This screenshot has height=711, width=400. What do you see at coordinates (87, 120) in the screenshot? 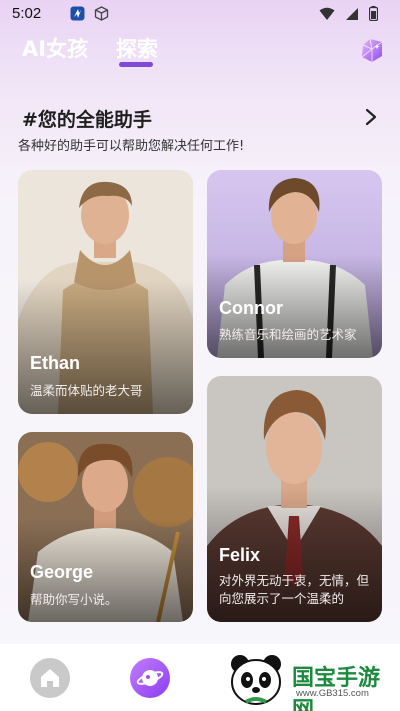
I see `section-title: #您的全能助手` at bounding box center [87, 120].